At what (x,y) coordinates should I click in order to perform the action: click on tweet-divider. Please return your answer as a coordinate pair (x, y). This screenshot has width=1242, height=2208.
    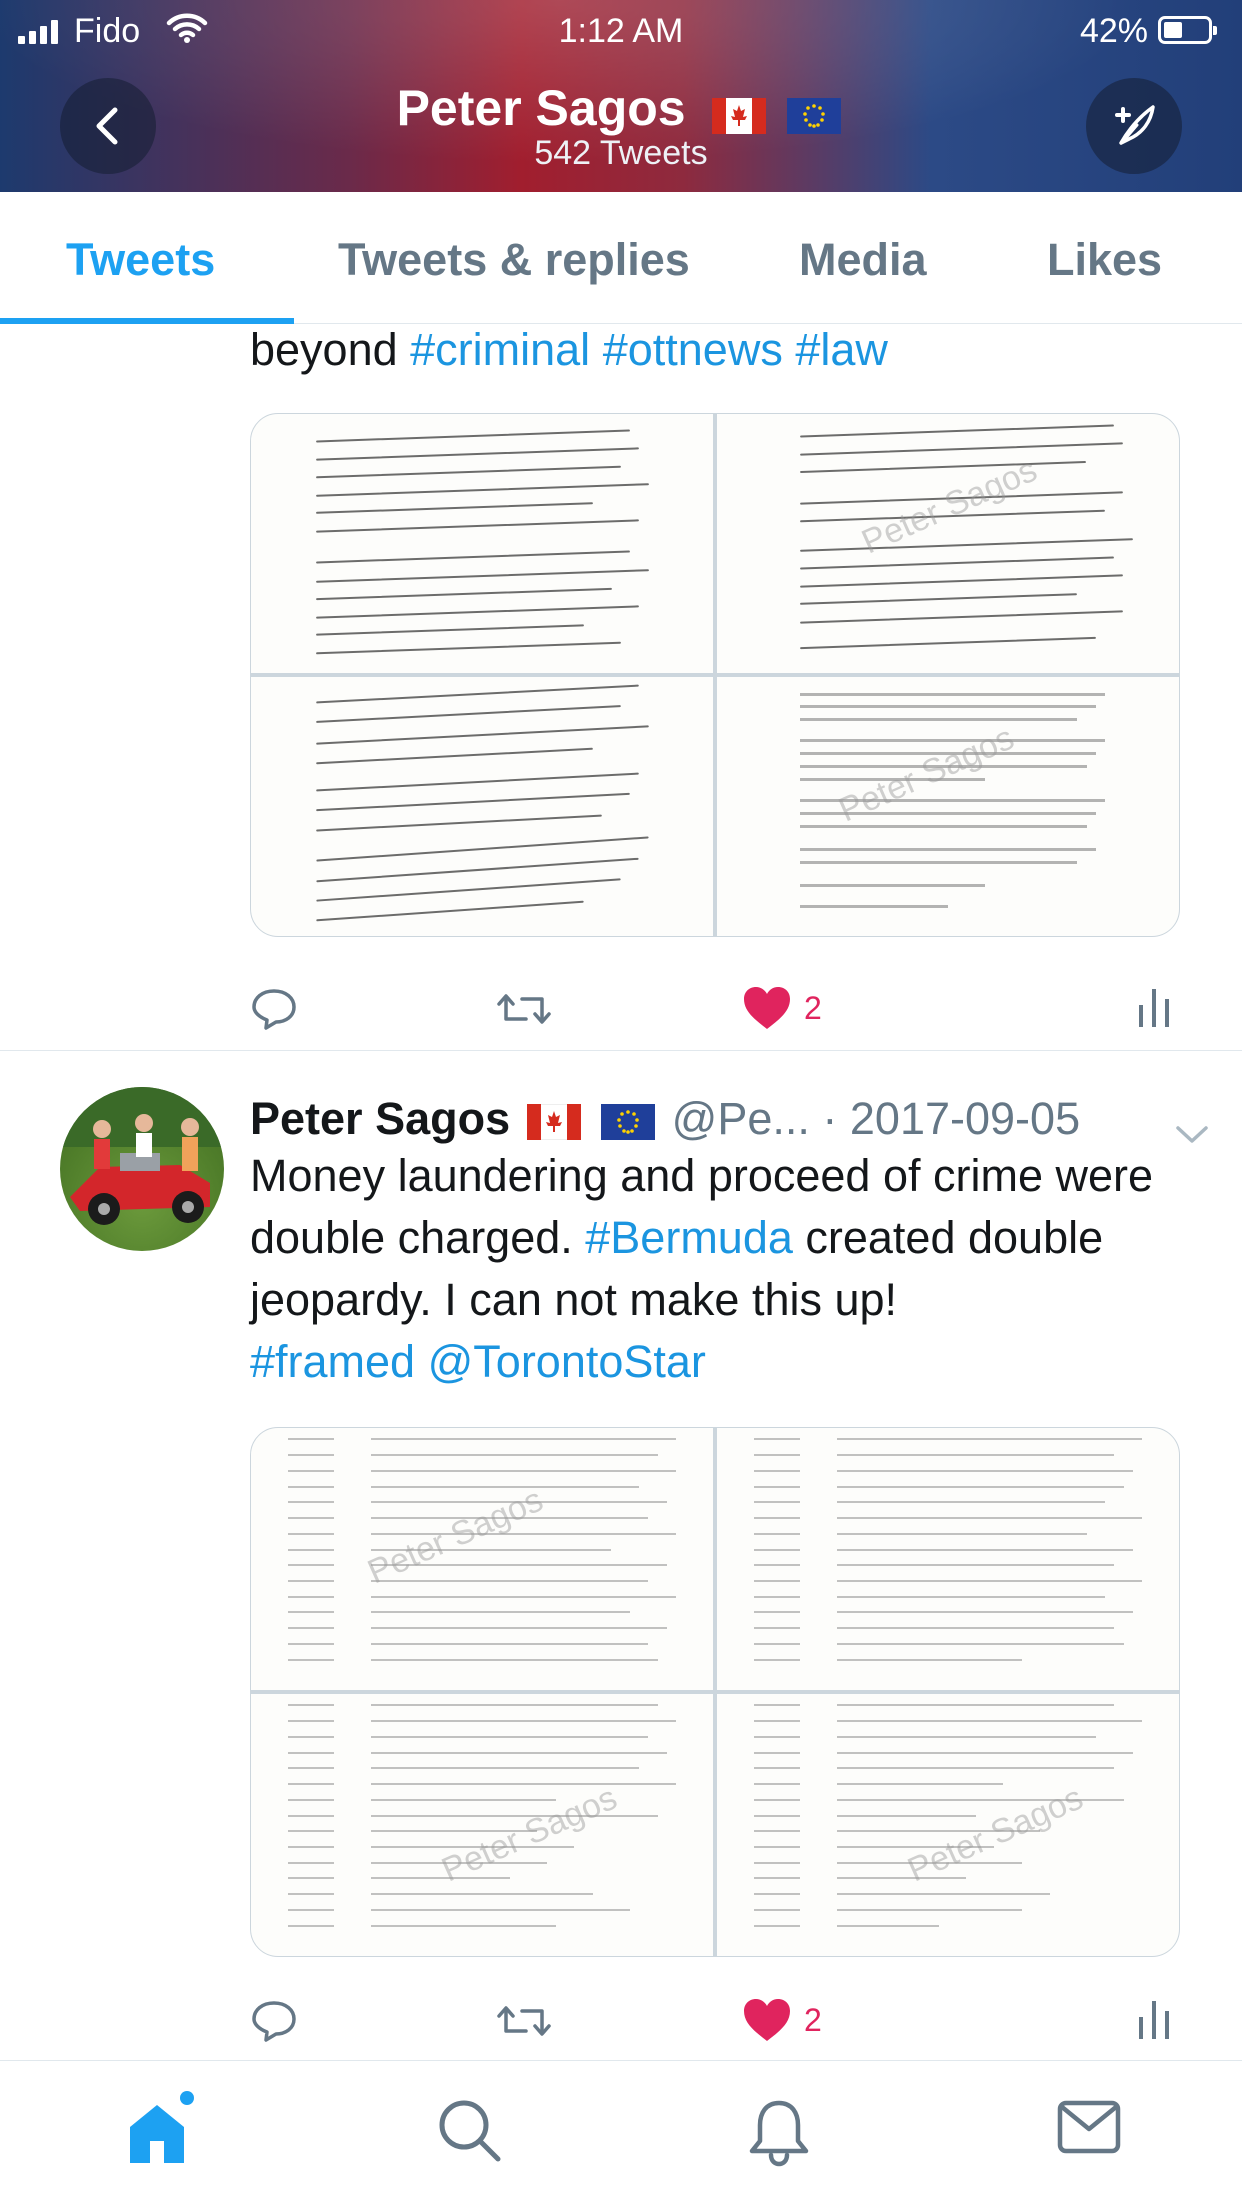
    Looking at the image, I should click on (621, 1050).